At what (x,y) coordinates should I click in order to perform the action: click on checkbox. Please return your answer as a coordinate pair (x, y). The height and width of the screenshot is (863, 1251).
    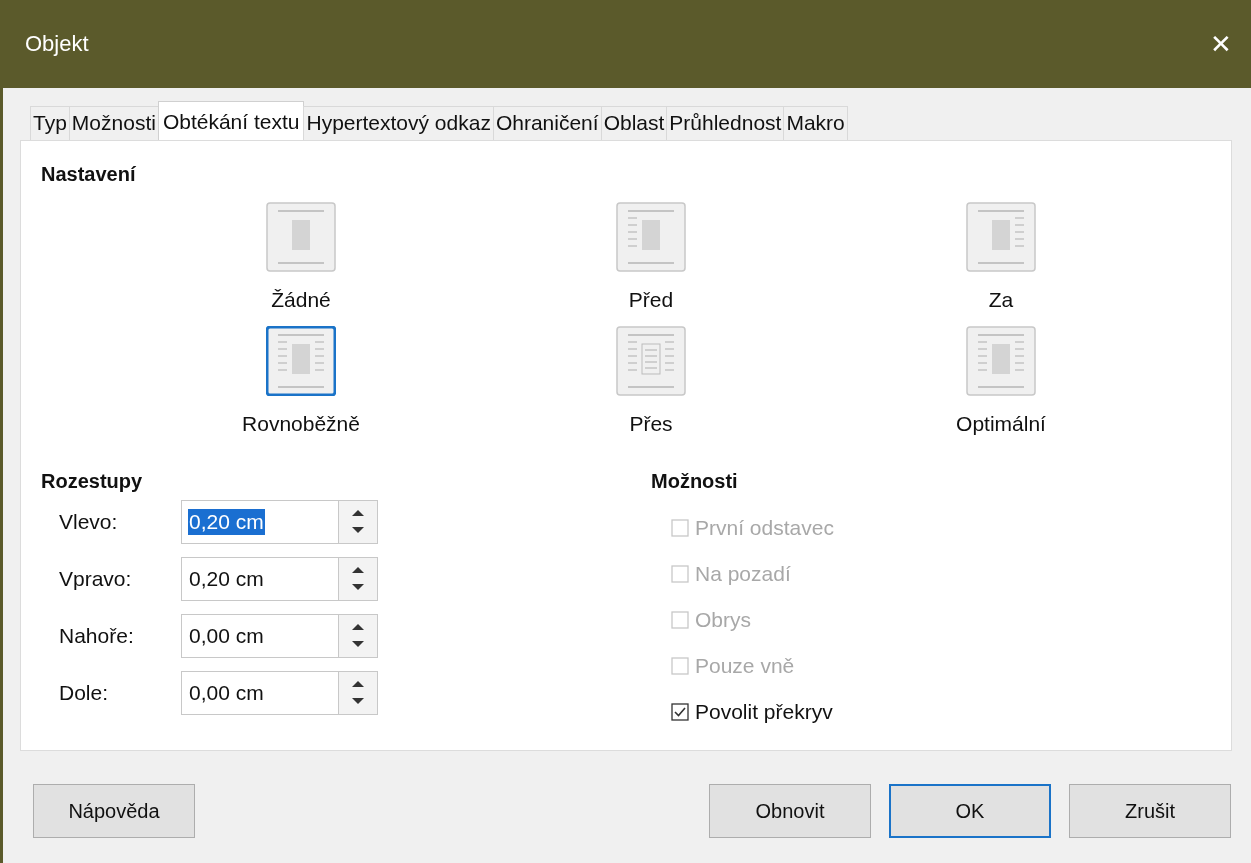
    Looking at the image, I should click on (680, 712).